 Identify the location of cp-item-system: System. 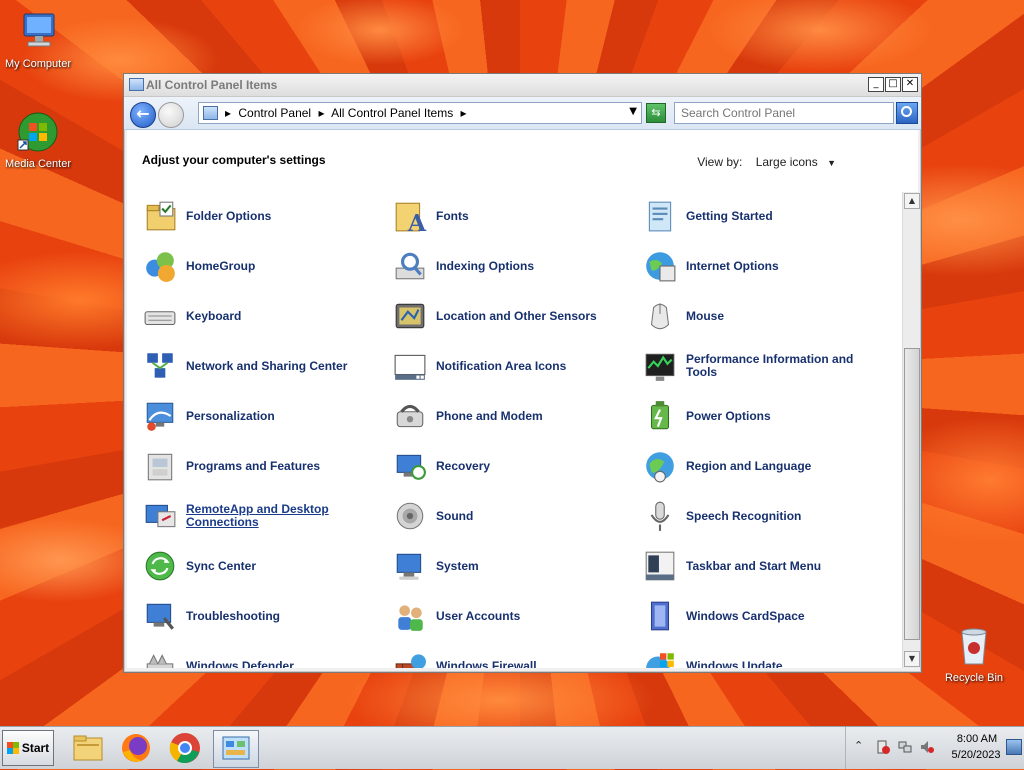
(513, 566).